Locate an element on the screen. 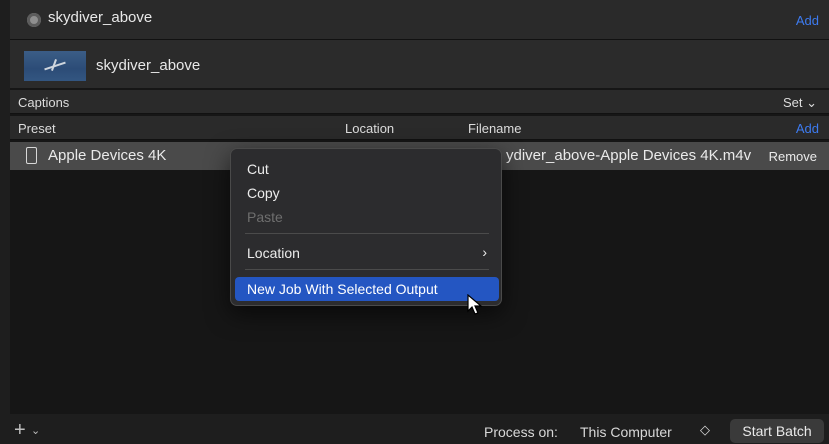 Image resolution: width=829 pixels, height=444 pixels. column-location: Location is located at coordinates (369, 128).